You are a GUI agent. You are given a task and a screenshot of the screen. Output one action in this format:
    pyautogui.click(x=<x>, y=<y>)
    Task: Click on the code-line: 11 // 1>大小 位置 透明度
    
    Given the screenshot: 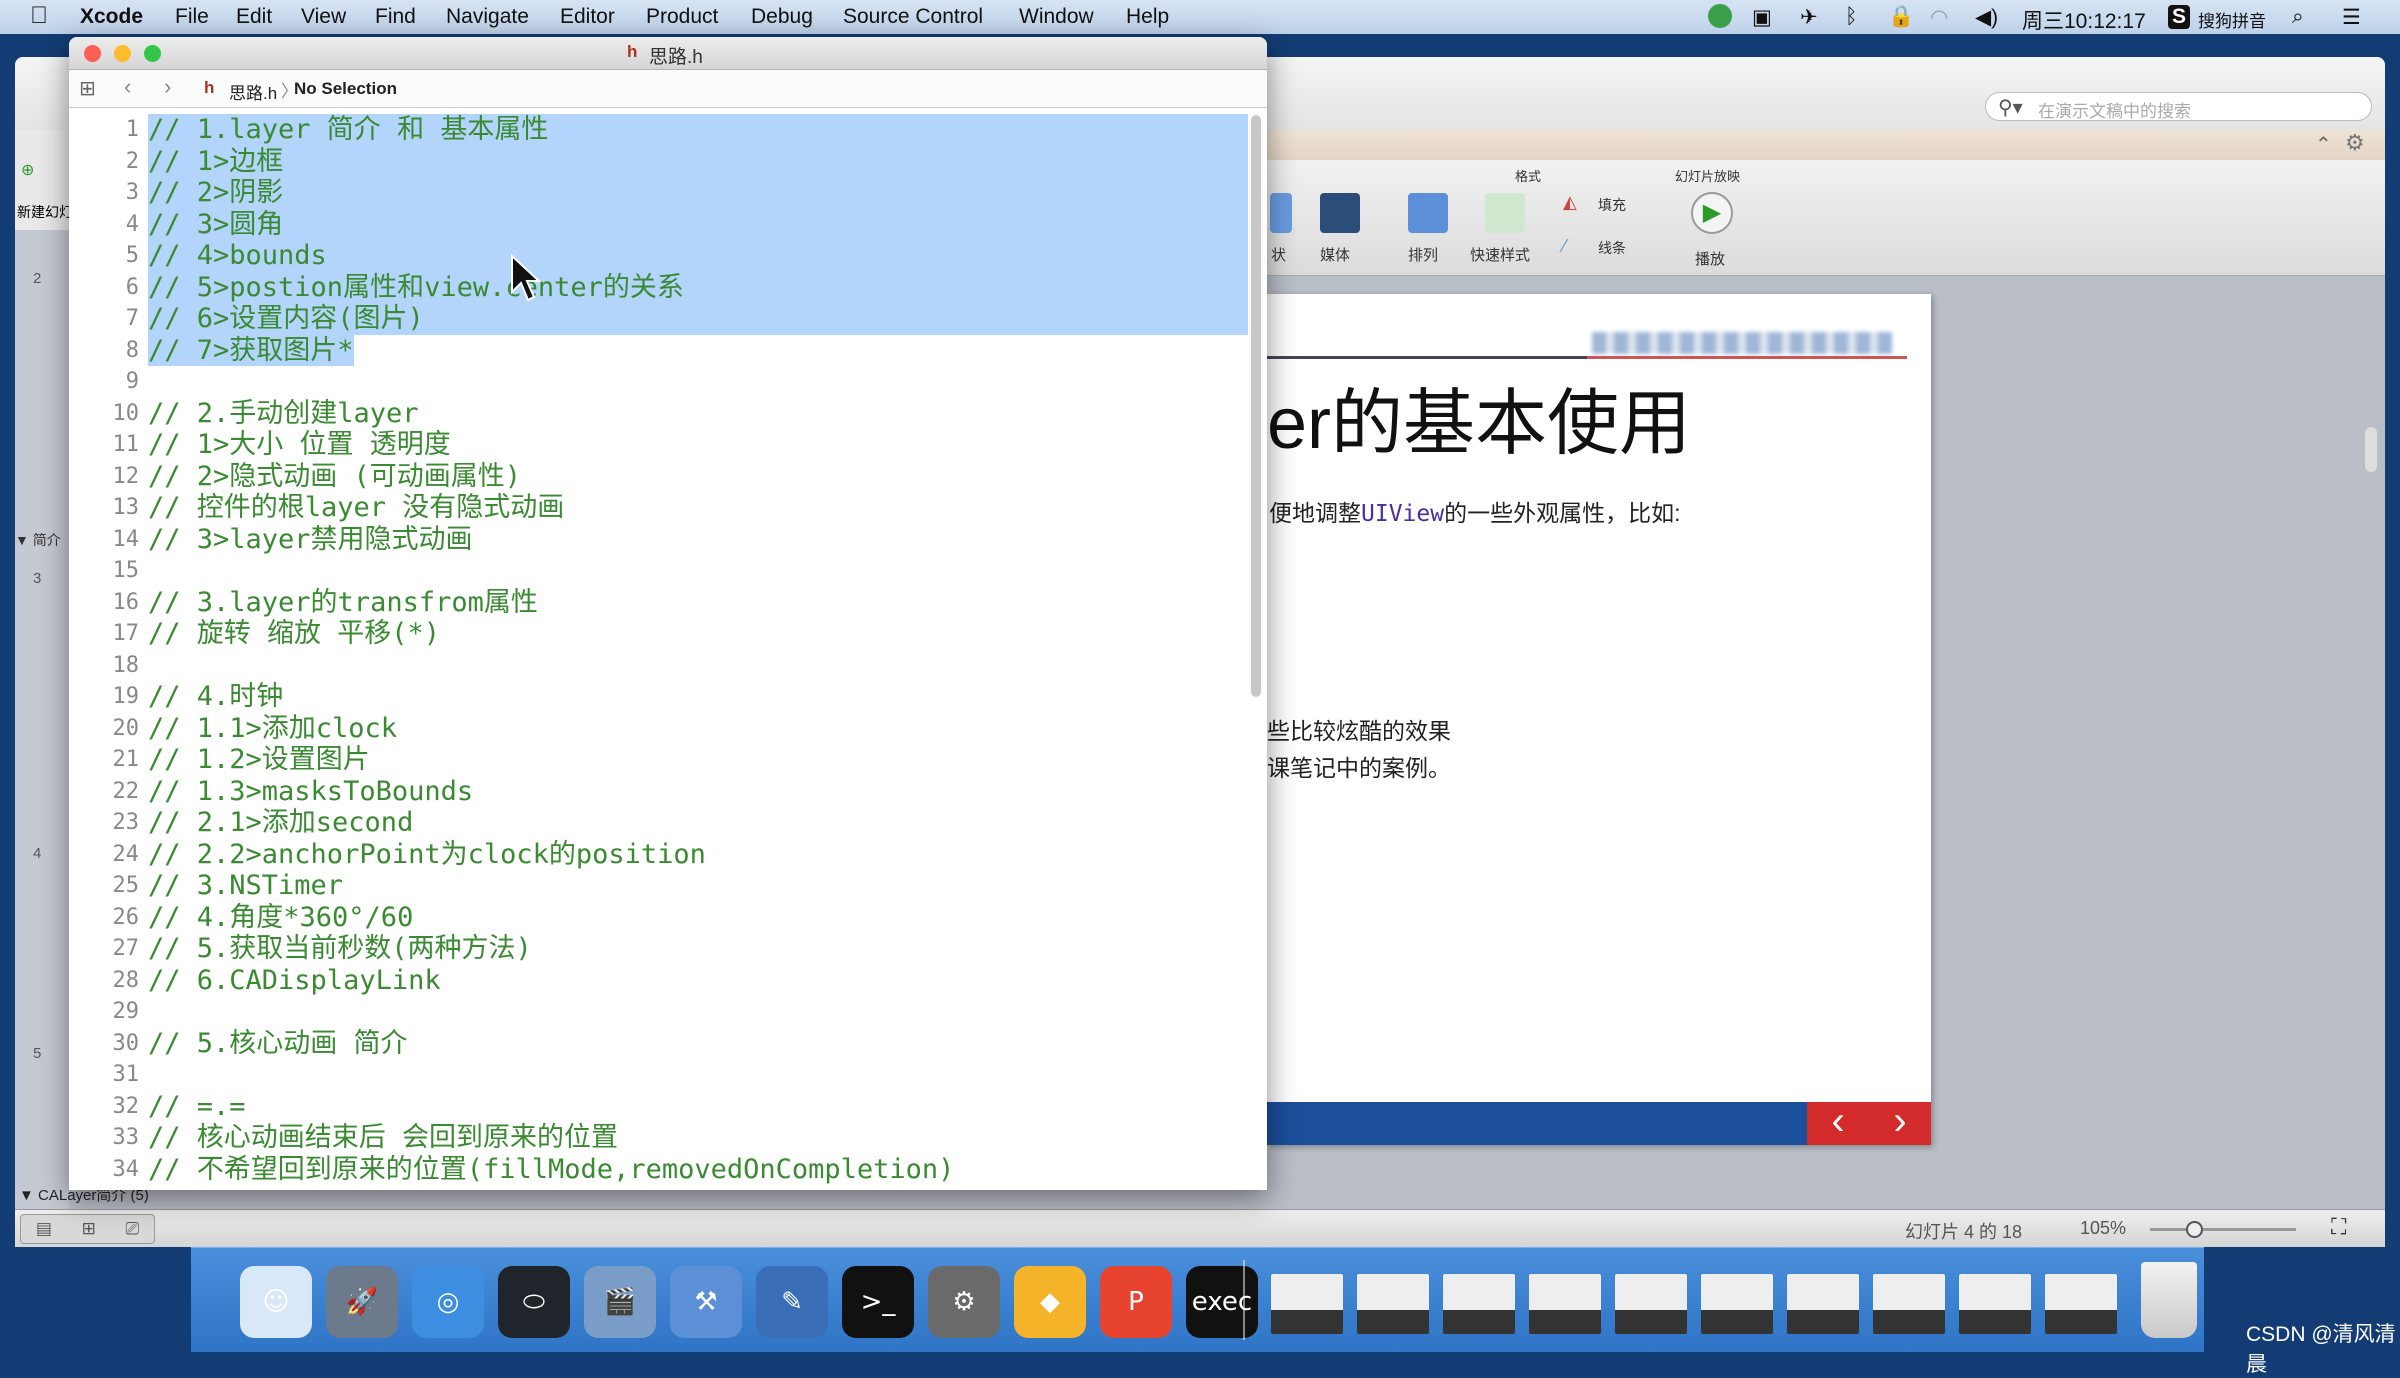 What is the action you would take?
    pyautogui.click(x=659, y=445)
    